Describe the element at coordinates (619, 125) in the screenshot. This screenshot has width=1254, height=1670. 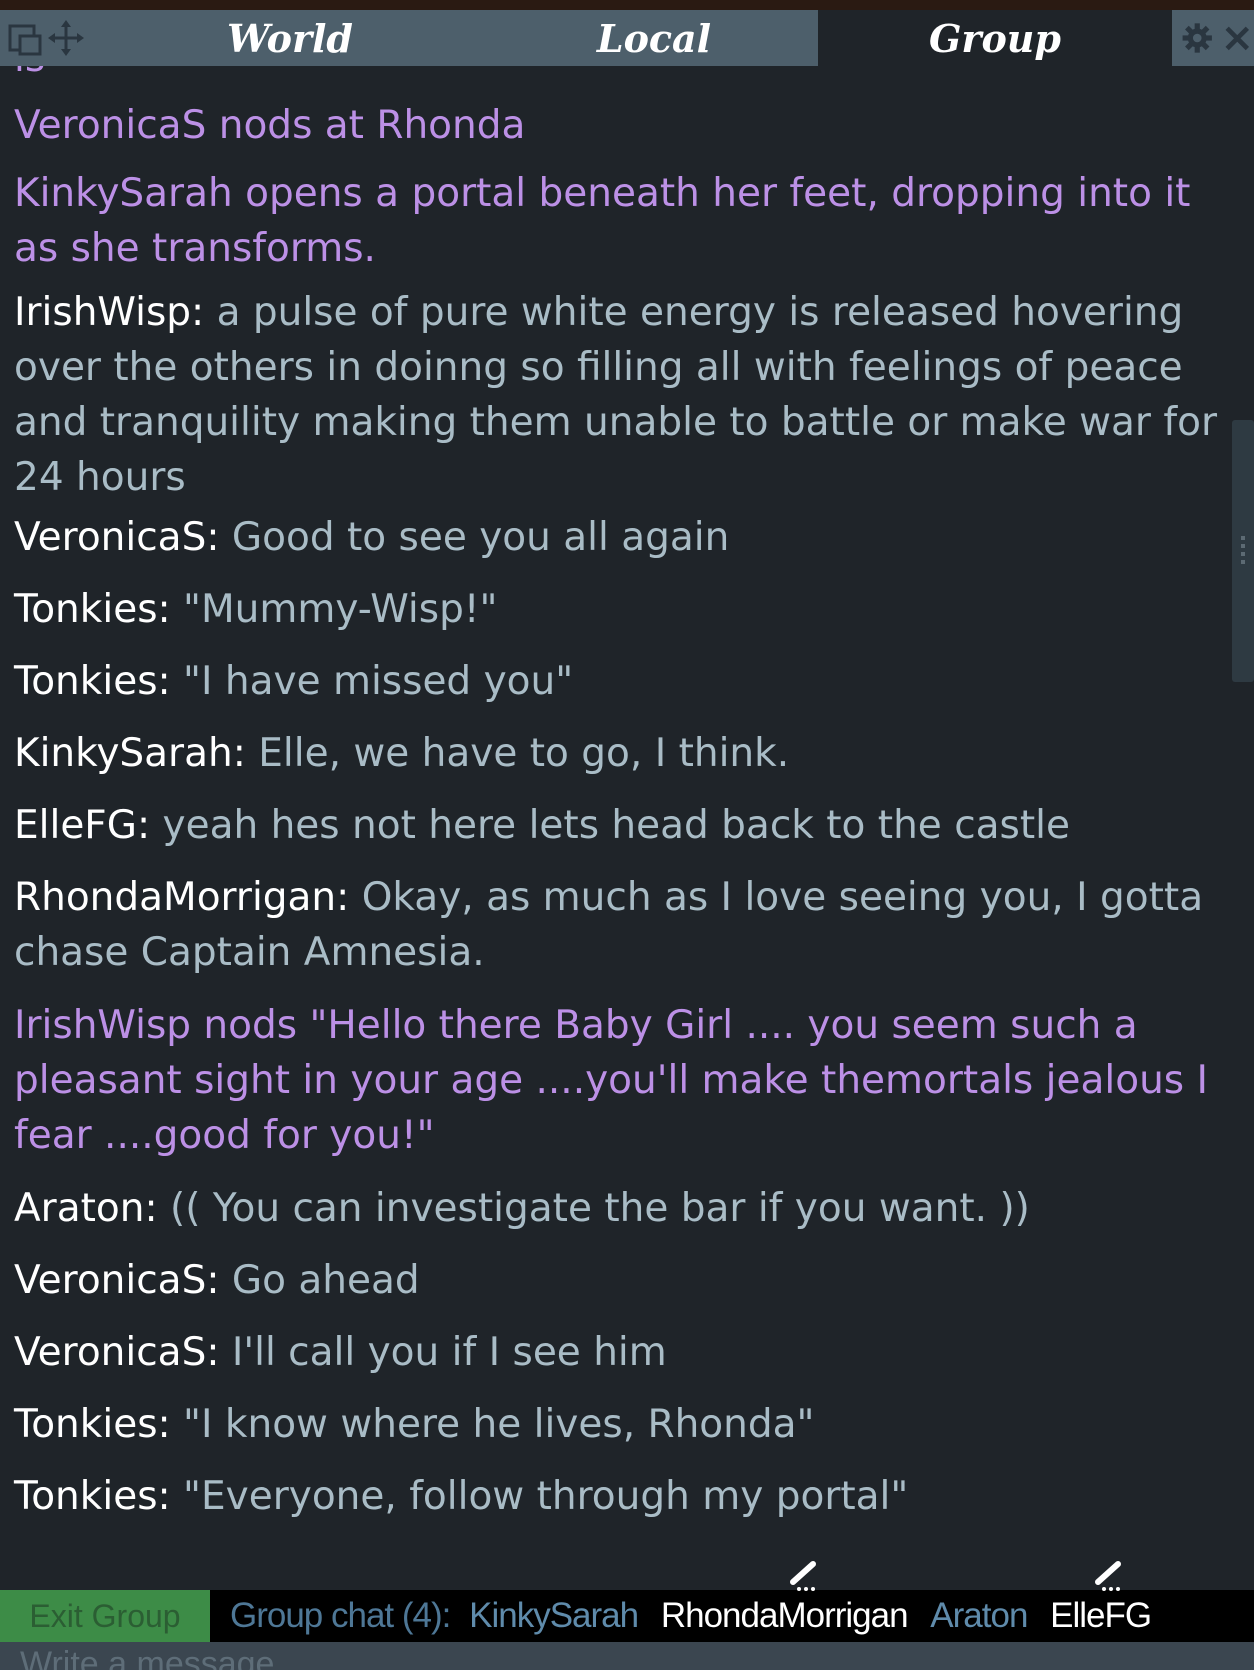
I see `chat-emote: VeronicaS nods at Rhonda` at that location.